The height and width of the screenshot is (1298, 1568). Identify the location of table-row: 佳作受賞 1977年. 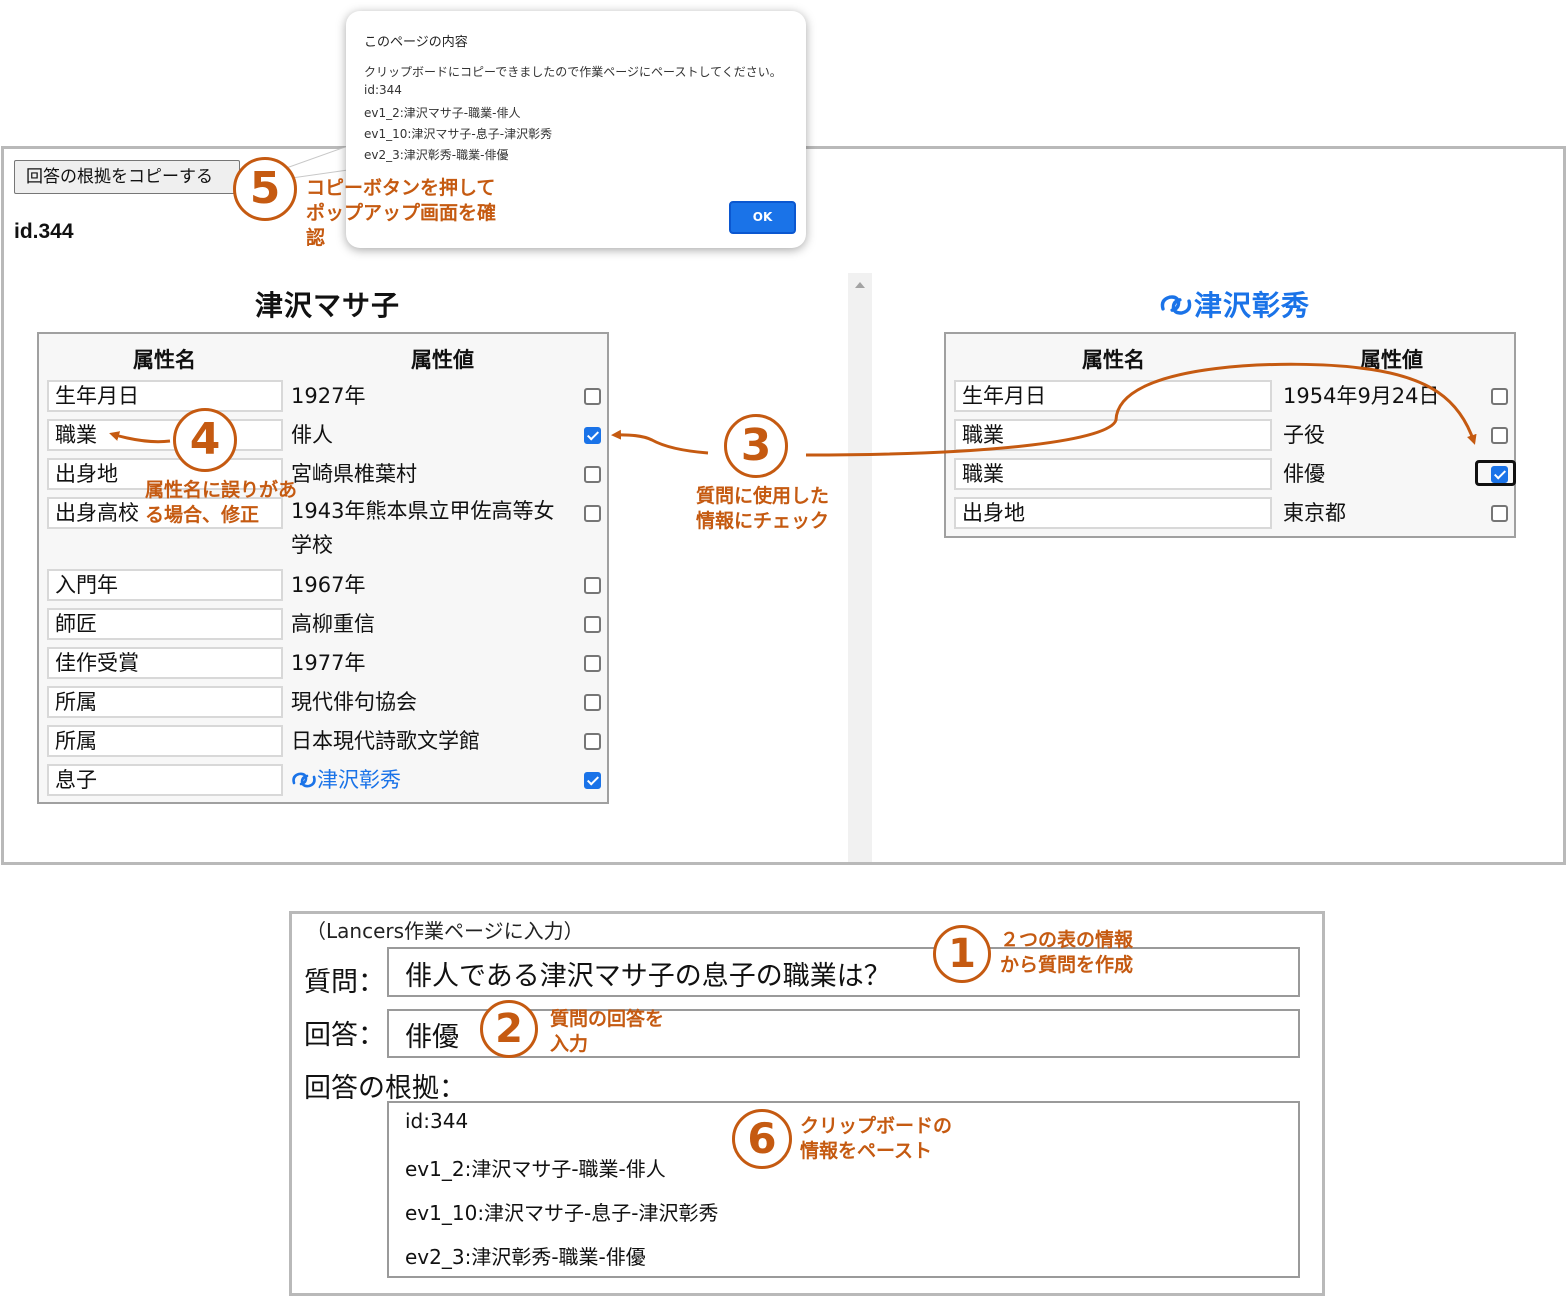
(323, 663).